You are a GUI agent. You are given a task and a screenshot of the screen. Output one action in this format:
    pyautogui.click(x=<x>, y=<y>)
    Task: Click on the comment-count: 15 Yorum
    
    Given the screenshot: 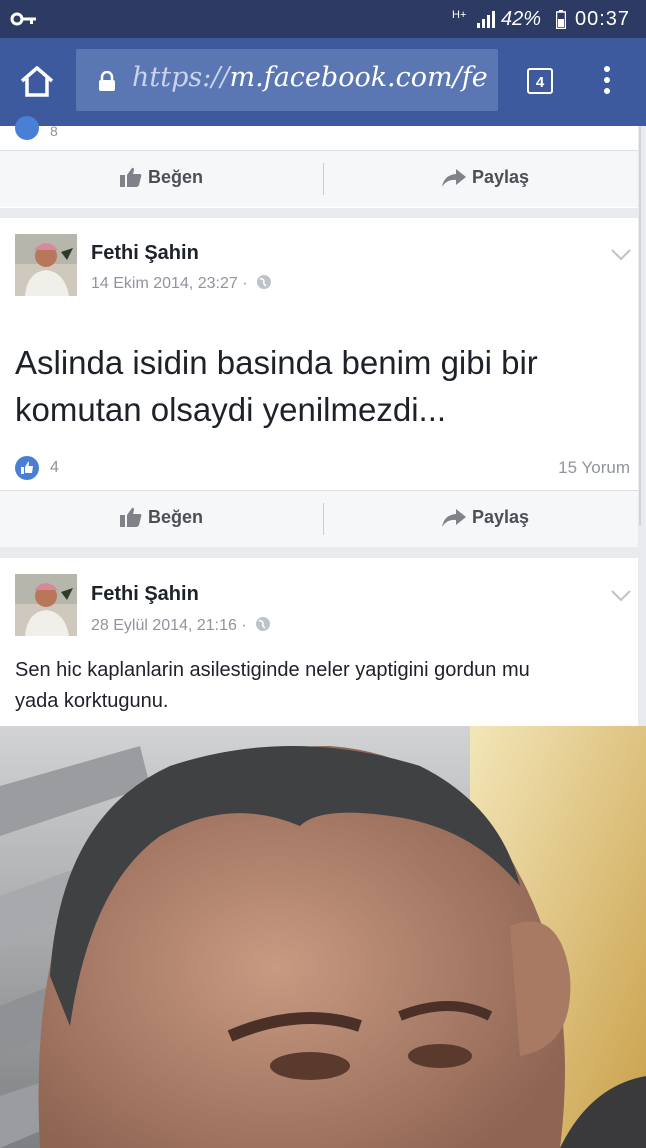 What is the action you would take?
    pyautogui.click(x=594, y=468)
    